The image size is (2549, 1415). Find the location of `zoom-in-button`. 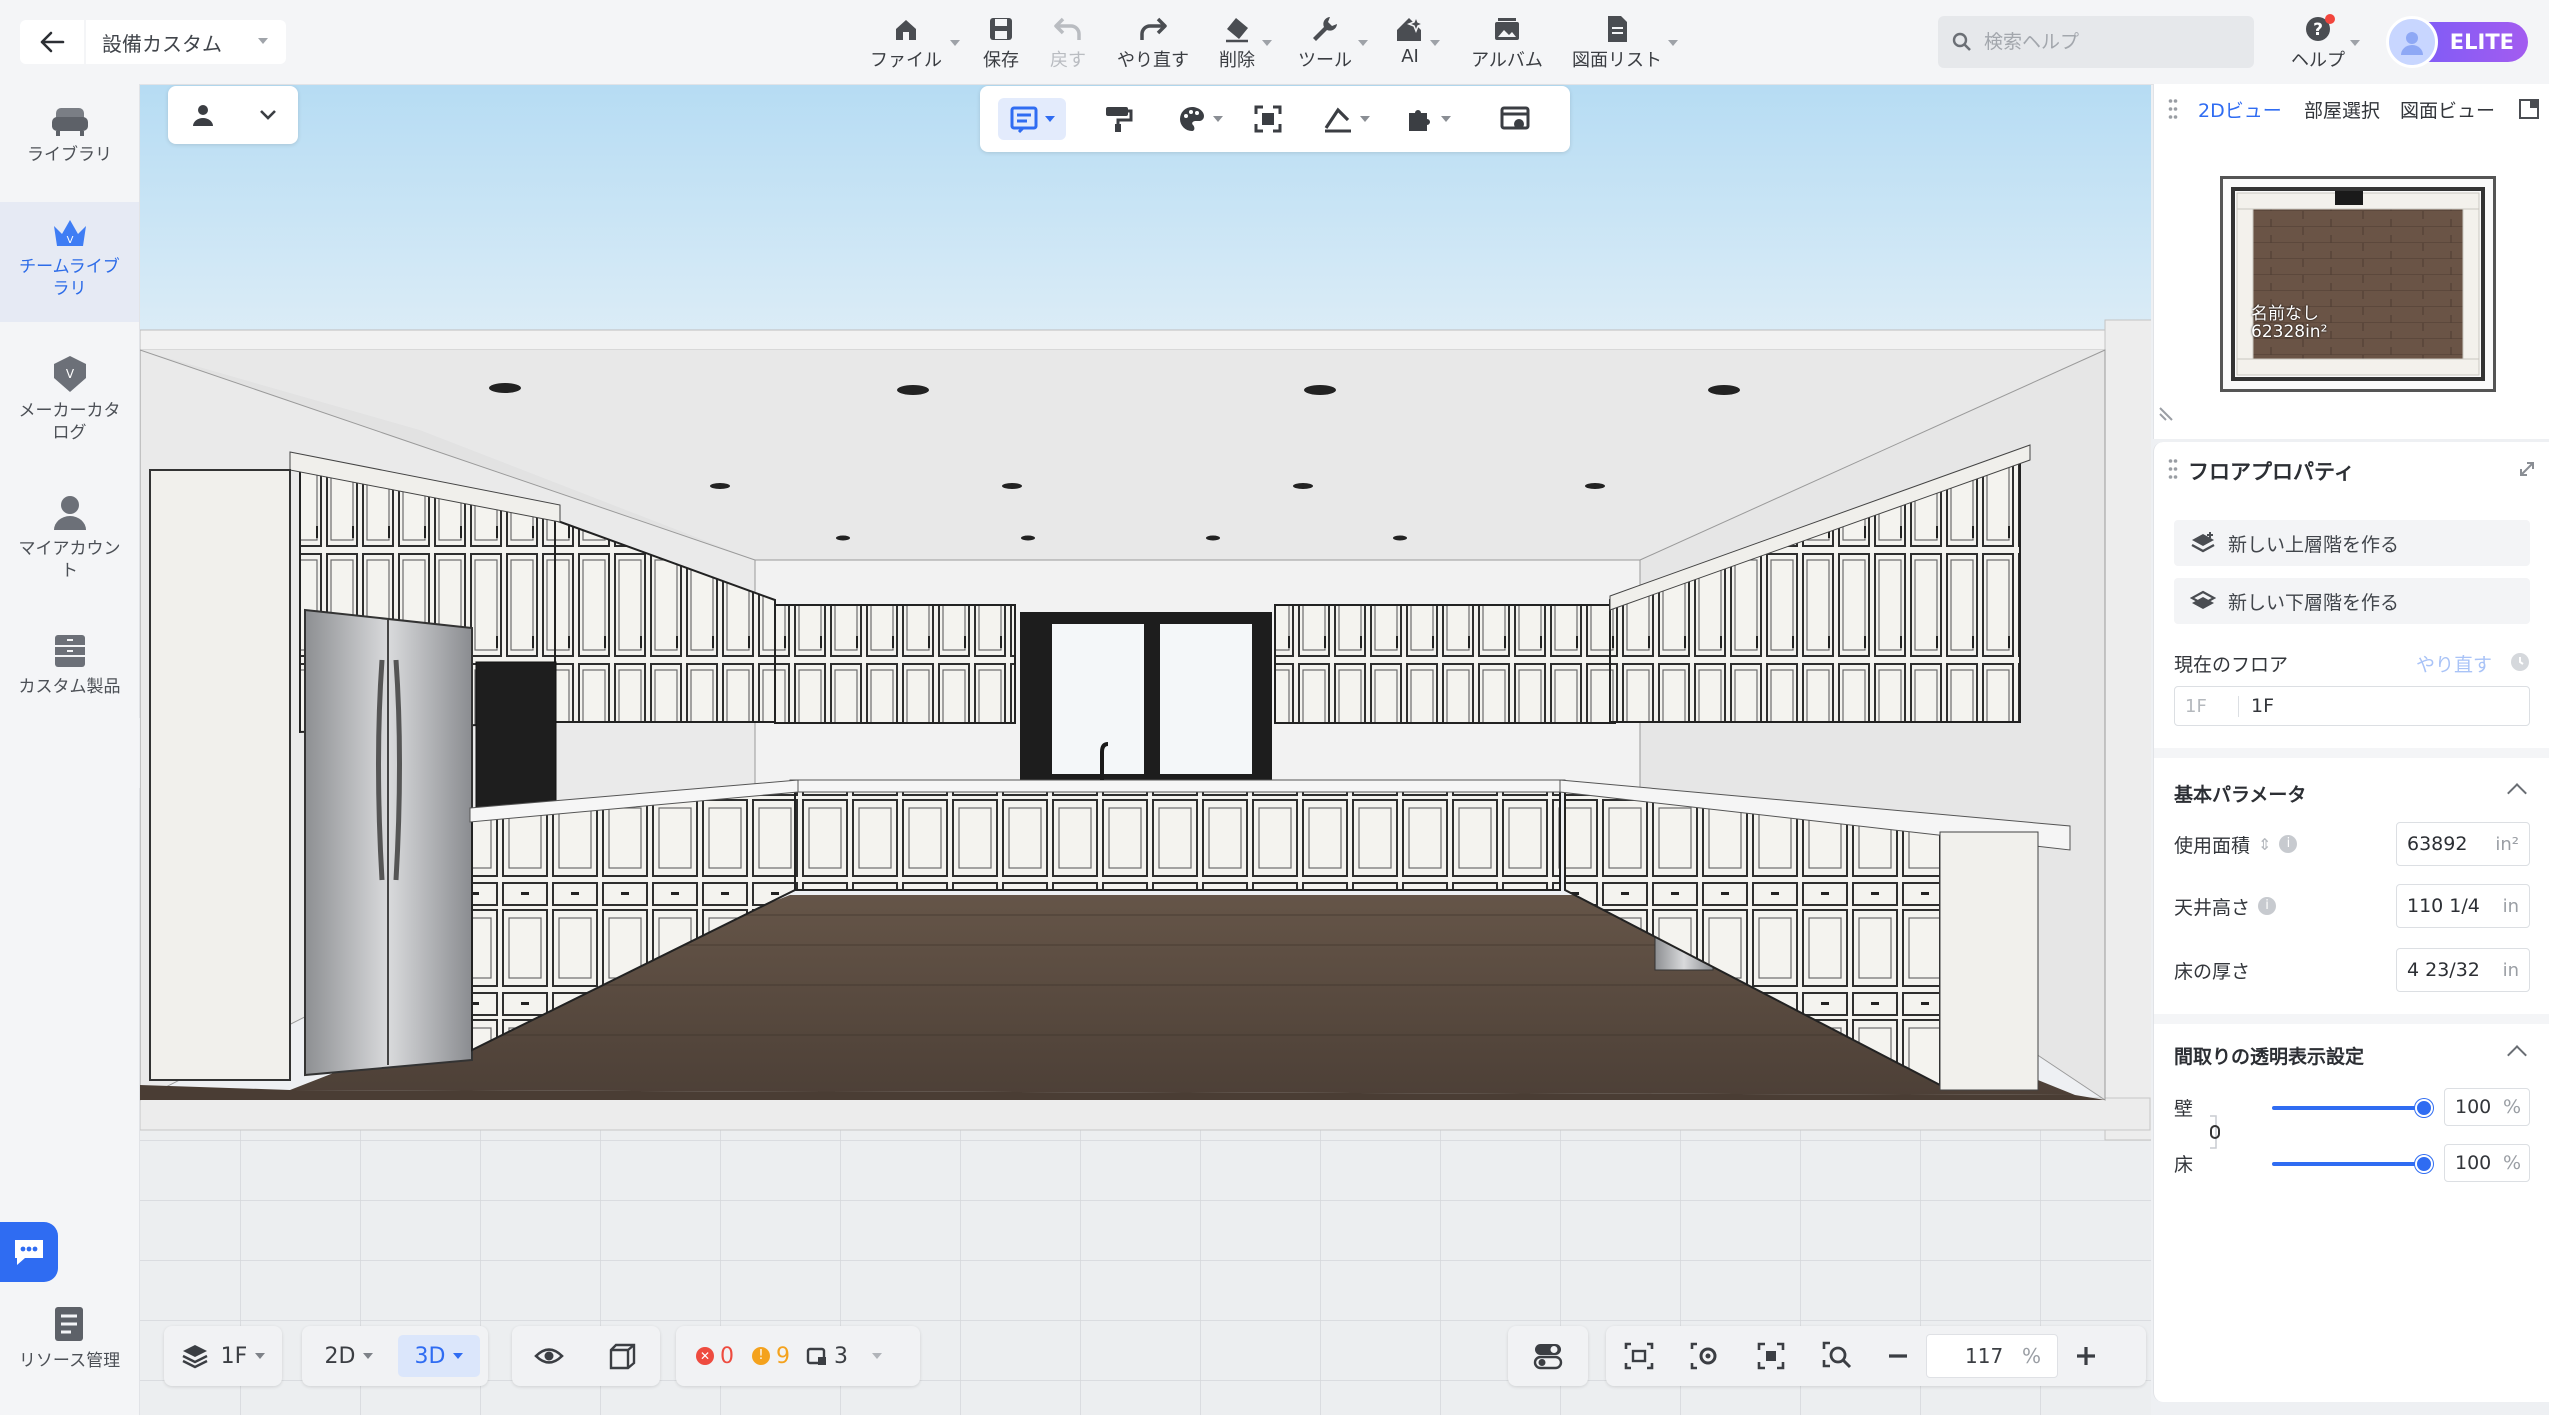

zoom-in-button is located at coordinates (2086, 1356).